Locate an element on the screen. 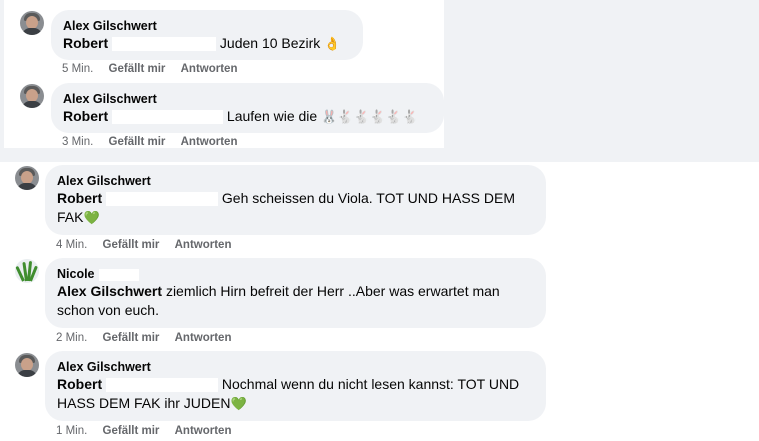  comment-meta: 1 Min. Gefällt mir Antworten is located at coordinates (149, 431).